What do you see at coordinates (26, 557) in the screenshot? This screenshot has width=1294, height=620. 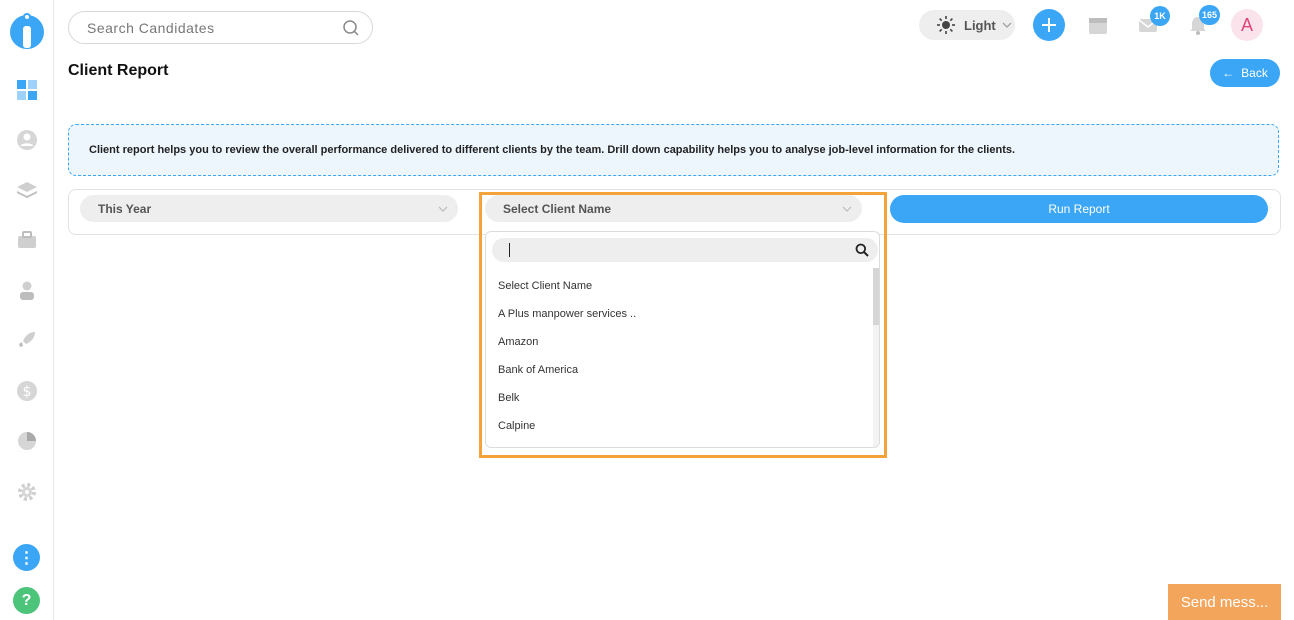 I see `more-options-icon: ⋮` at bounding box center [26, 557].